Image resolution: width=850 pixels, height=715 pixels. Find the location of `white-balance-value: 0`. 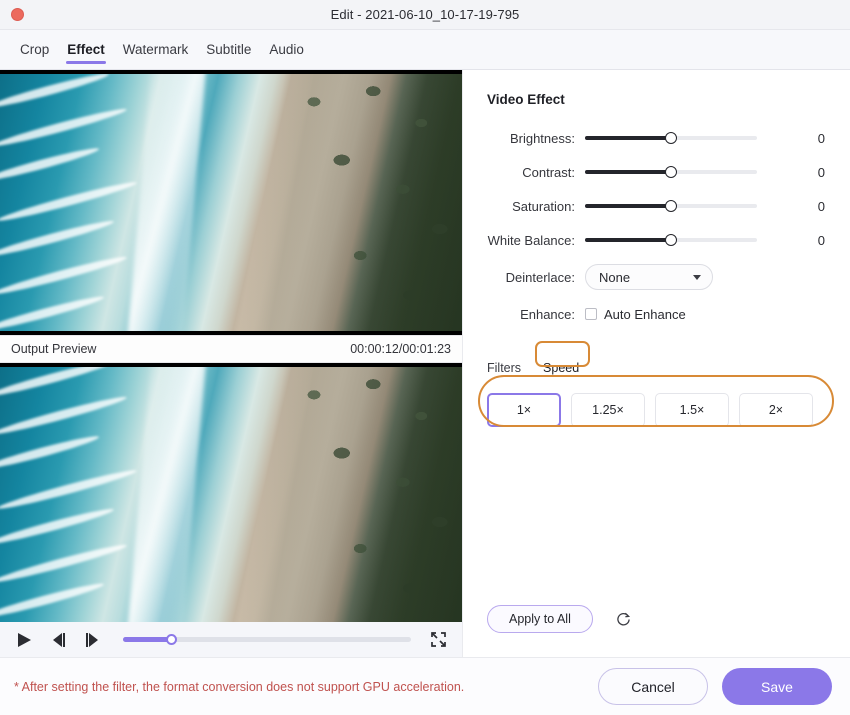

white-balance-value: 0 is located at coordinates (821, 240).